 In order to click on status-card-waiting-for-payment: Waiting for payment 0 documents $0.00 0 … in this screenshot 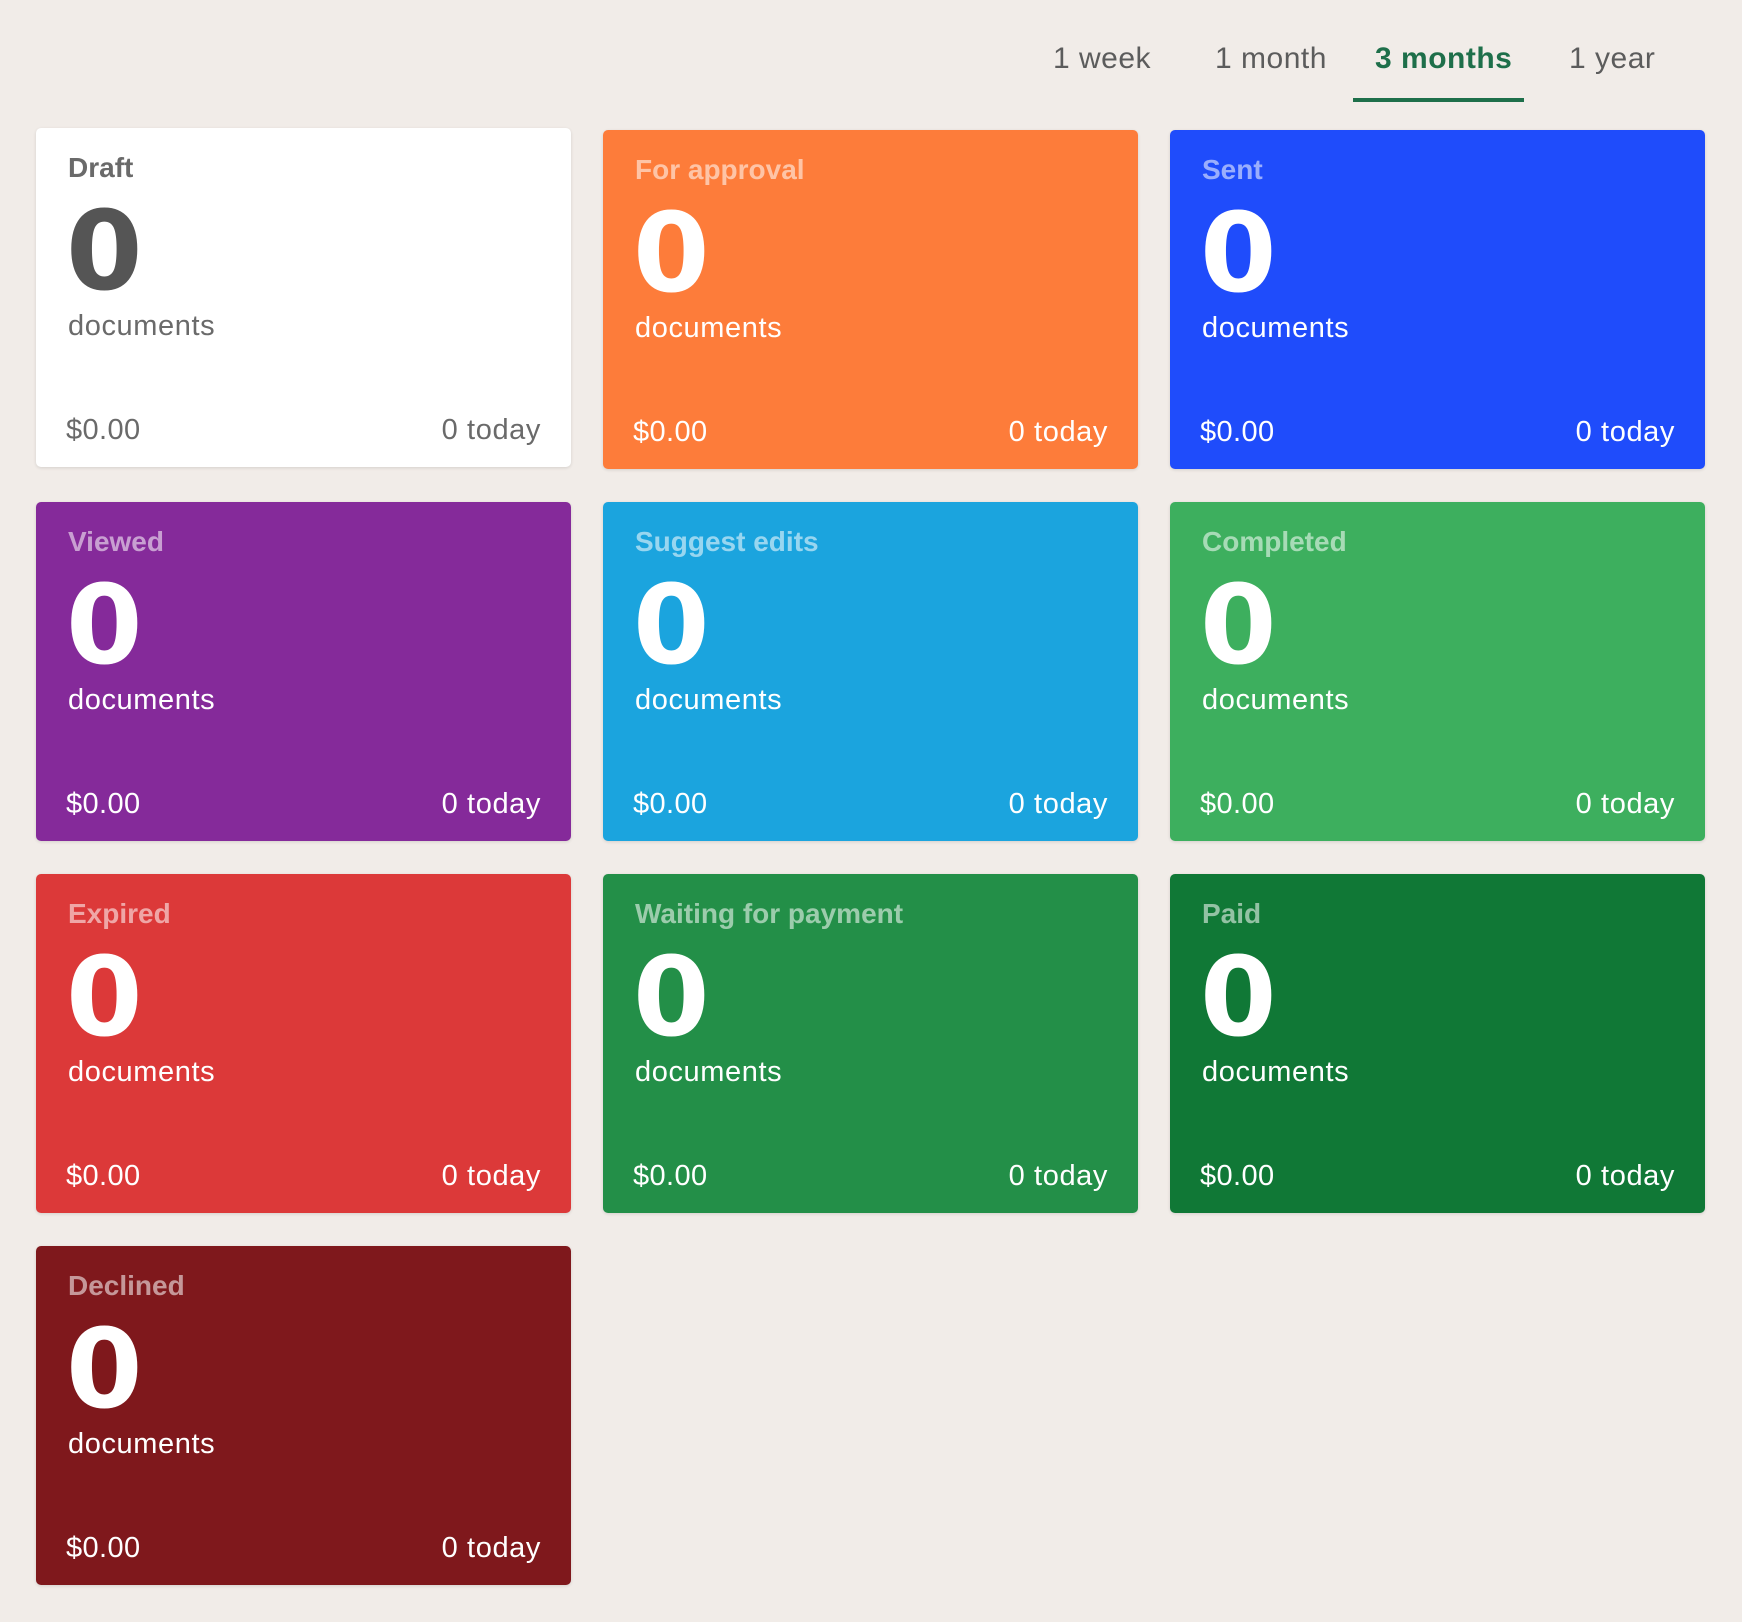, I will do `click(870, 1043)`.